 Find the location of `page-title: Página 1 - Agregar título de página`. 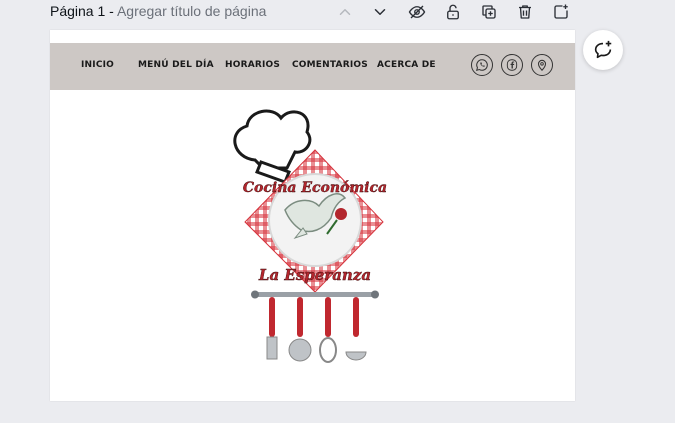

page-title: Página 1 - Agregar título de página is located at coordinates (158, 11).